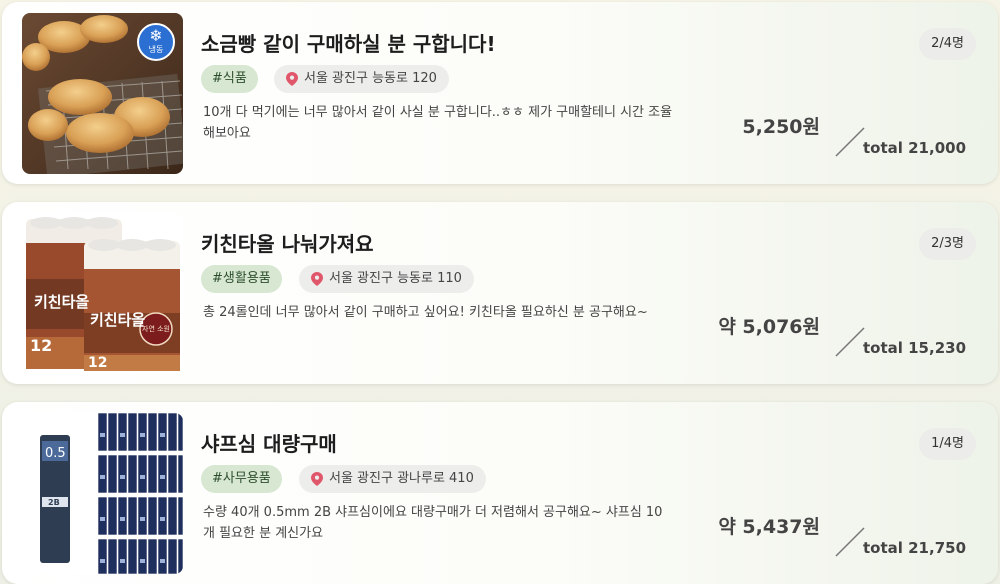 The width and height of the screenshot is (1000, 584). I want to click on participant-count-badge: 1/4명, so click(947, 444).